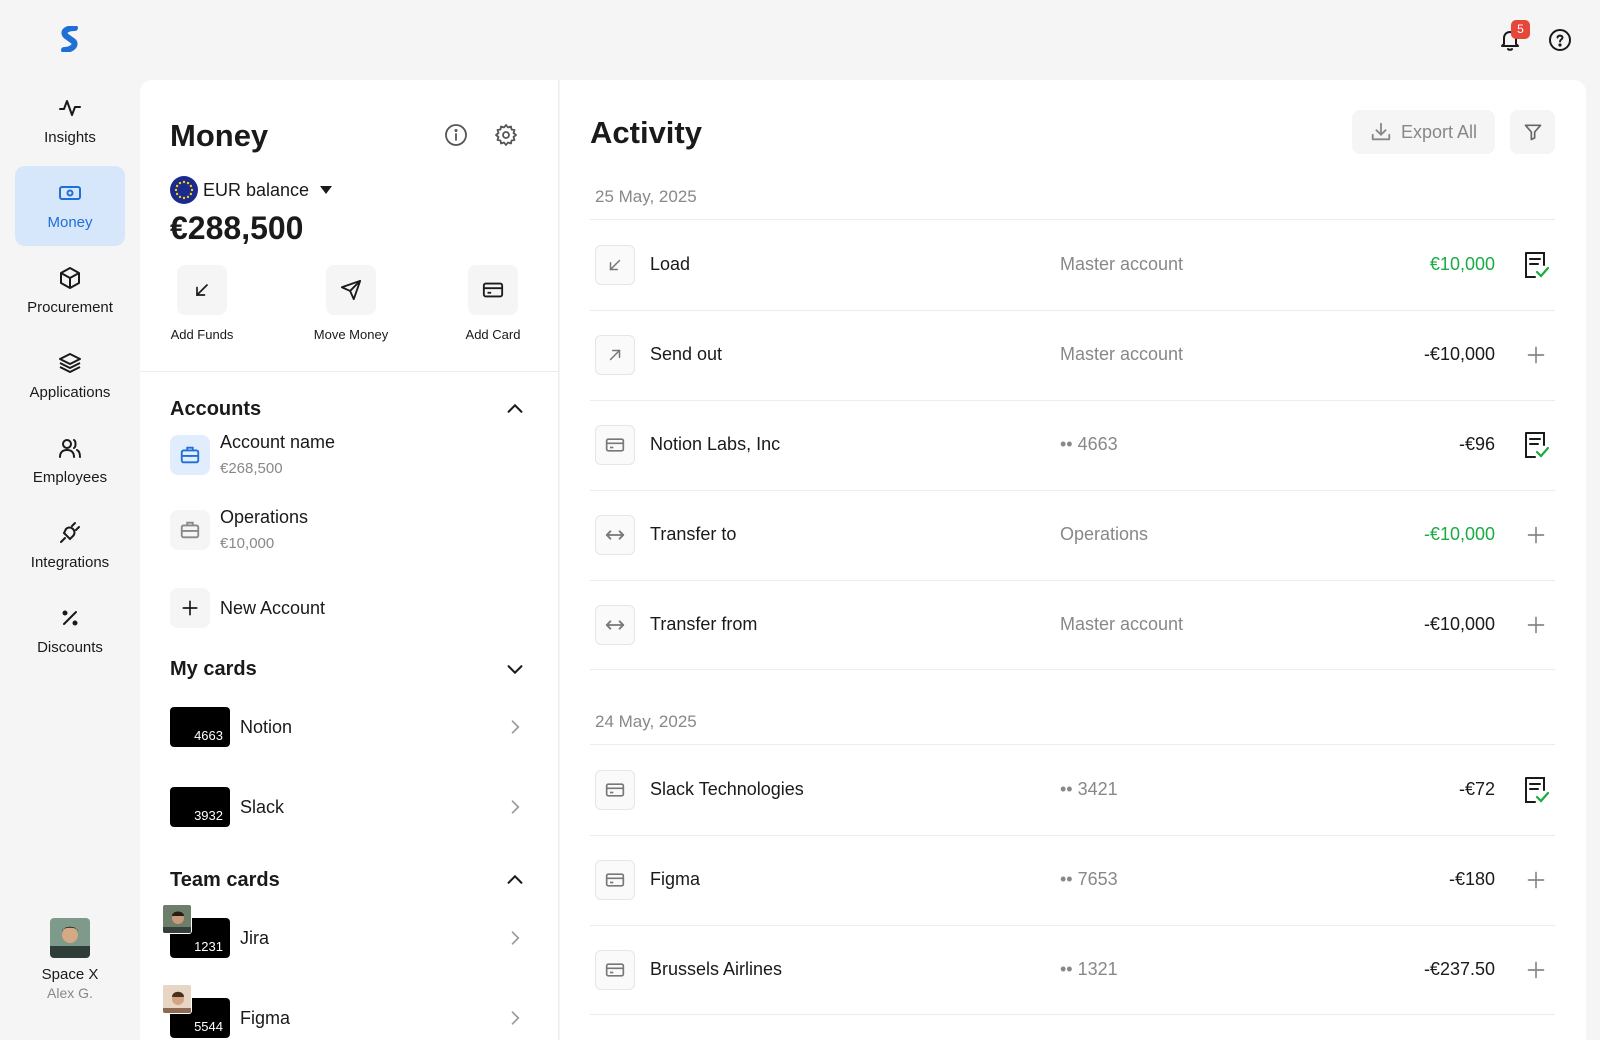 This screenshot has width=1600, height=1040. I want to click on transaction-row: Transfer to Operations -€10,000, so click(1072, 535).